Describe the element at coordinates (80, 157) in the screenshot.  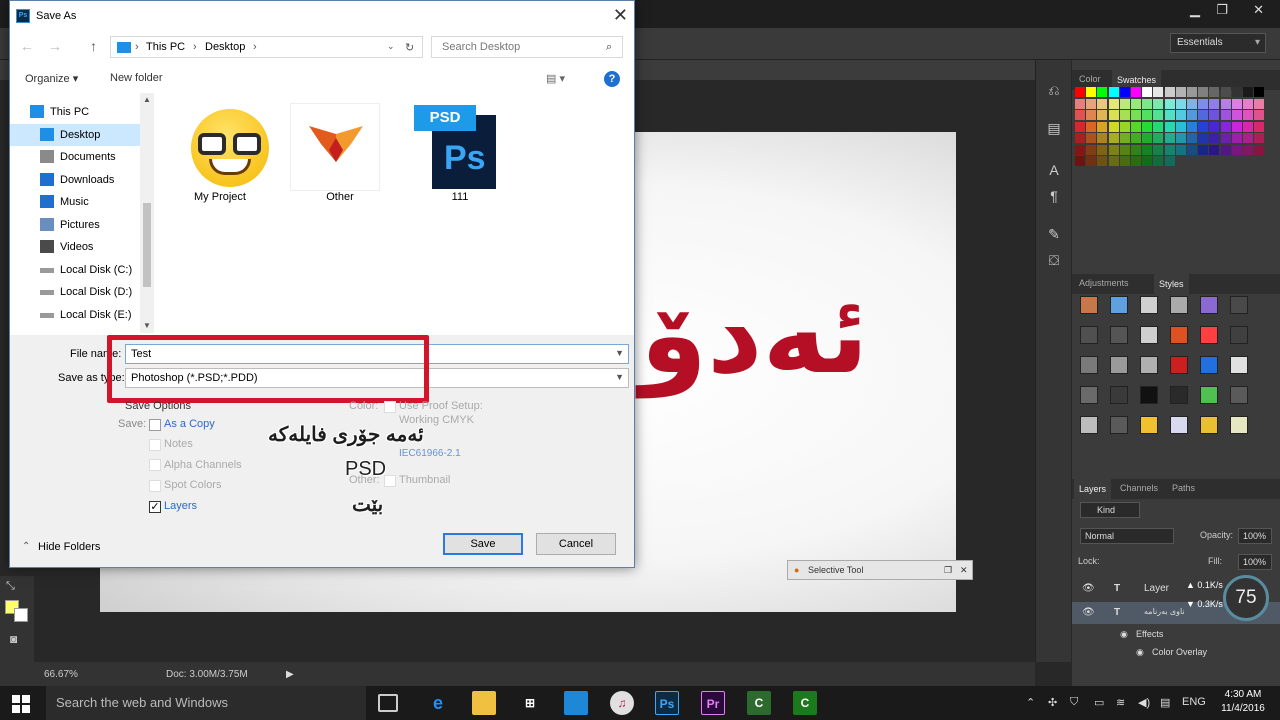
I see `sidebar-item: Documents` at that location.